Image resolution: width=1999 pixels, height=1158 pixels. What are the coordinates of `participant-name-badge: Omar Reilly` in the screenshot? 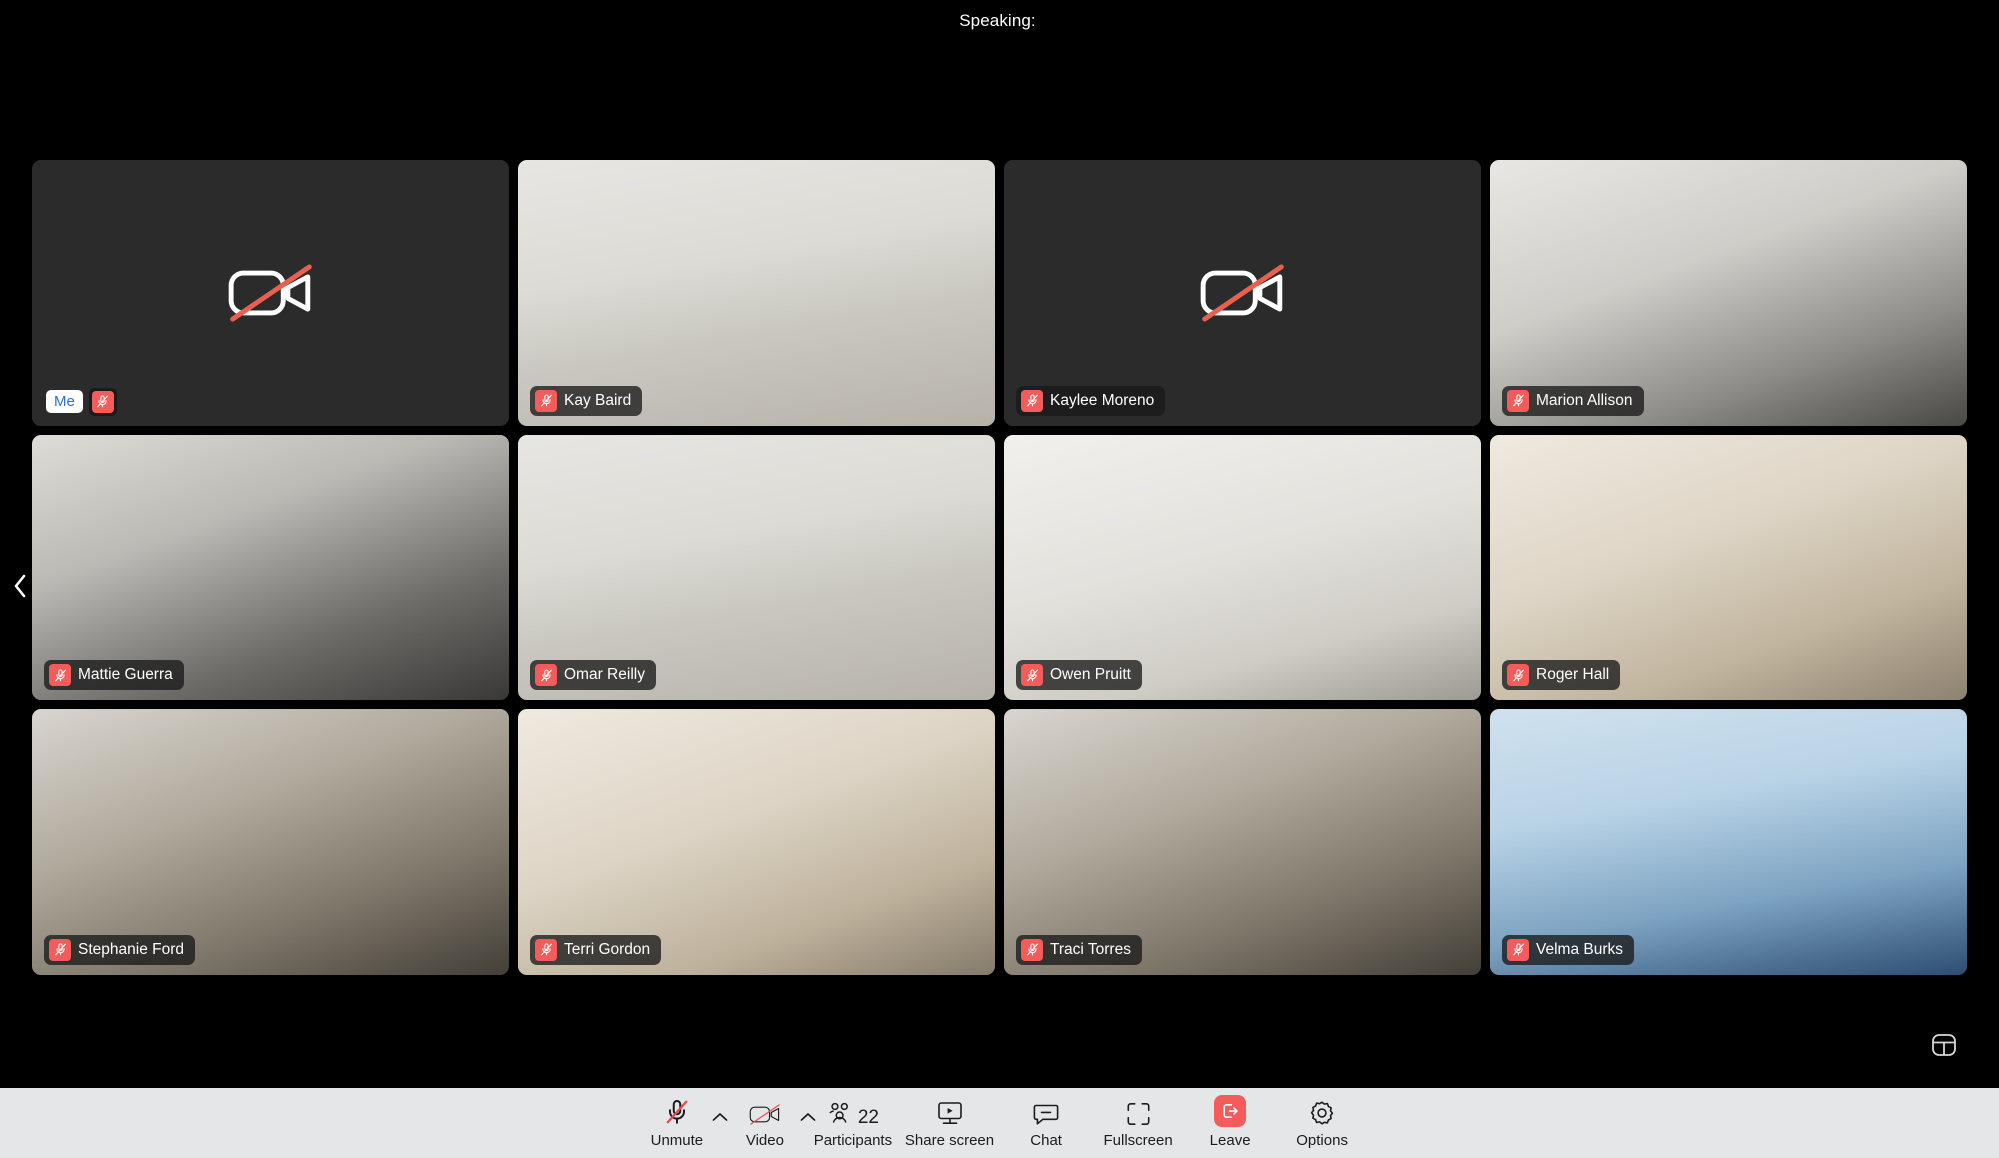 It's located at (593, 675).